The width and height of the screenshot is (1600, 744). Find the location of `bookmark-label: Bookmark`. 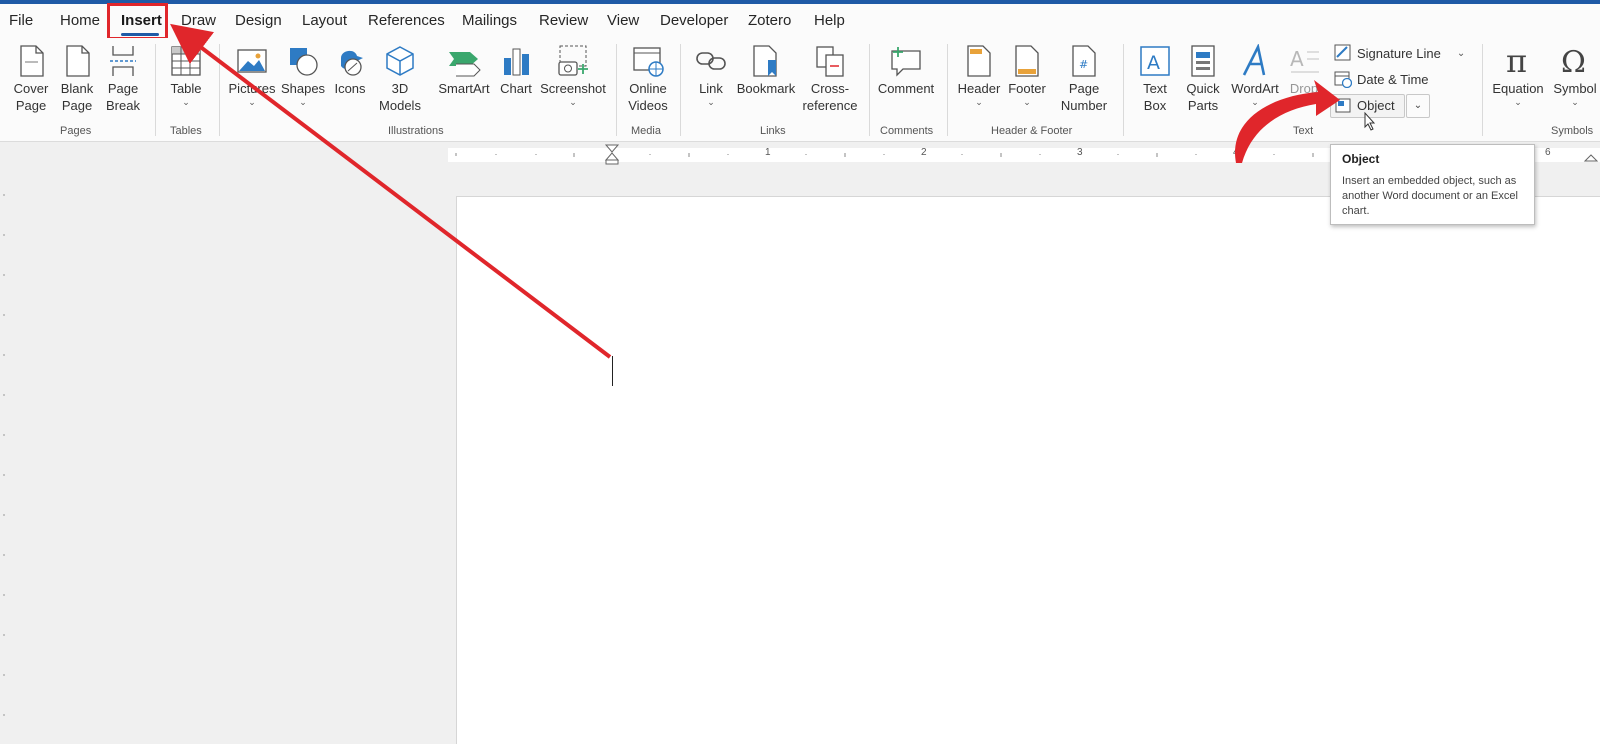

bookmark-label: Bookmark is located at coordinates (766, 88).